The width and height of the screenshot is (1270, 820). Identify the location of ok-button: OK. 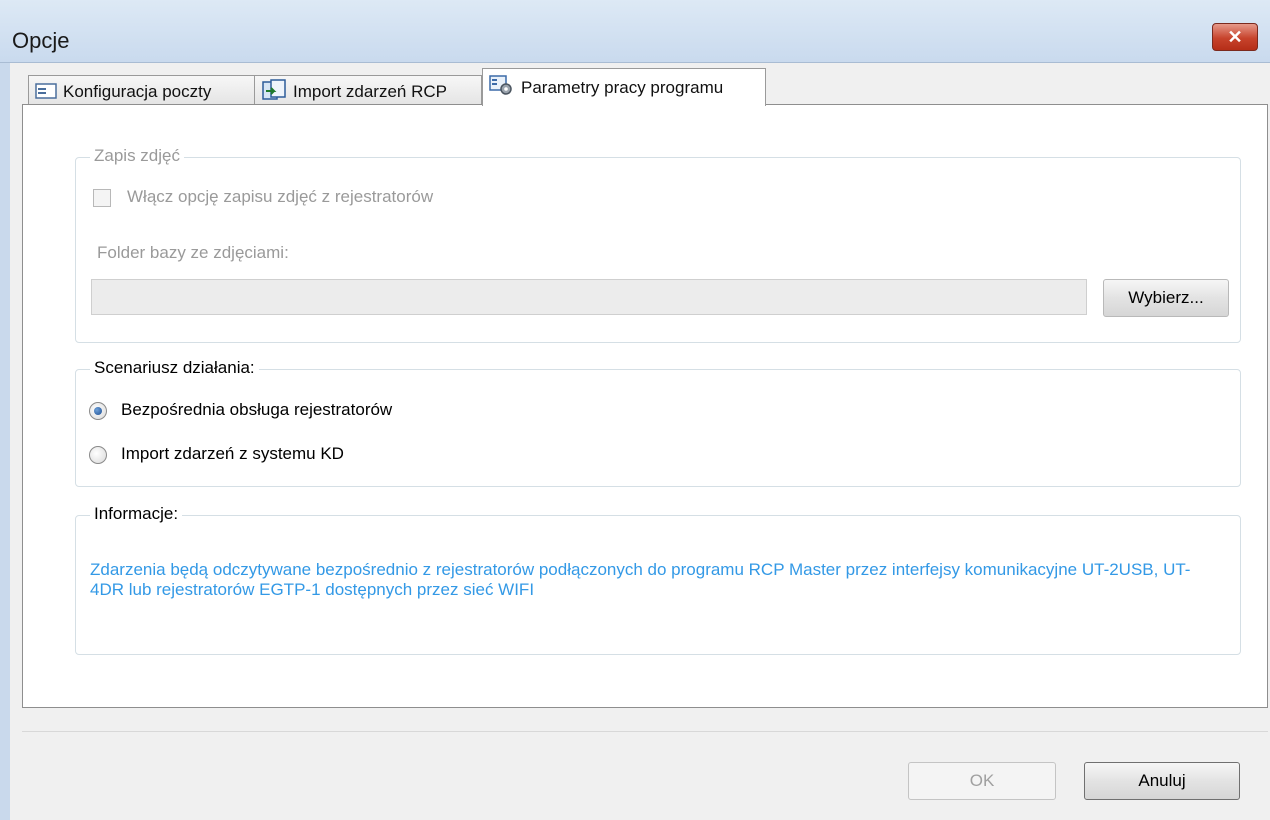
(982, 781).